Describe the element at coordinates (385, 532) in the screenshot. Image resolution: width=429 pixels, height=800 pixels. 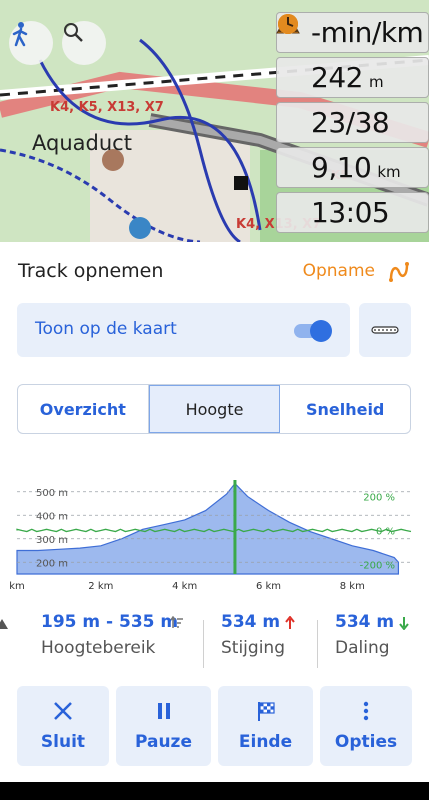
I see `y-tick-label-right: 0 %` at that location.